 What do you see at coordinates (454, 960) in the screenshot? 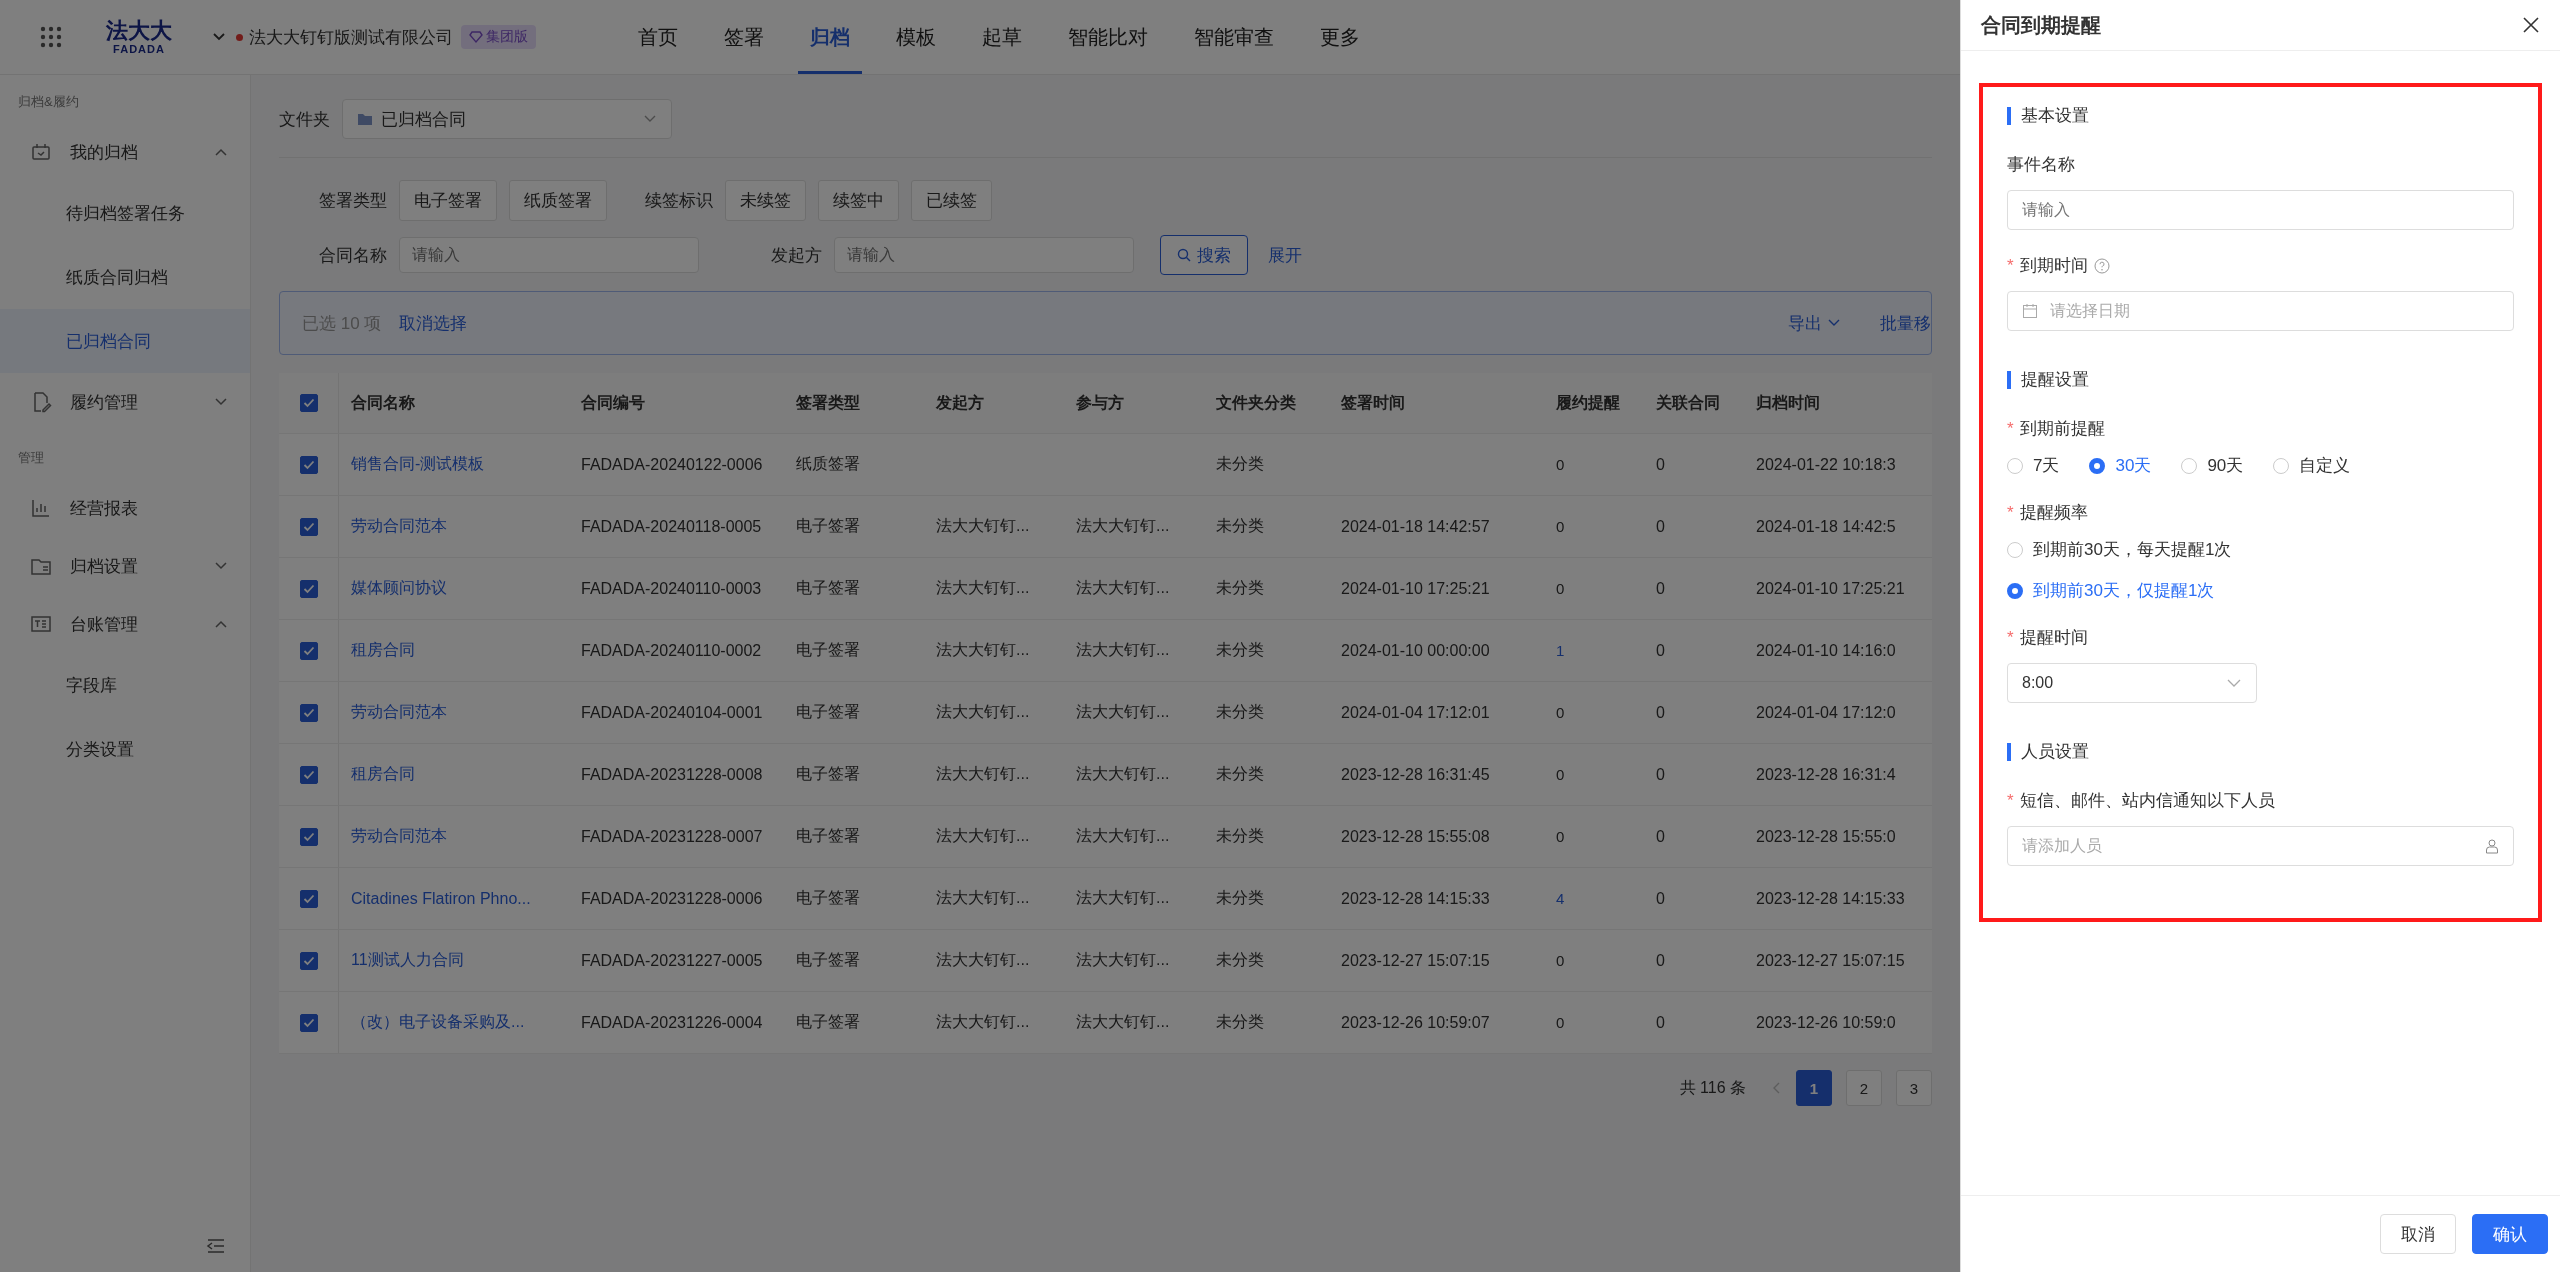
I see `contract-link: 11测试人力合同` at bounding box center [454, 960].